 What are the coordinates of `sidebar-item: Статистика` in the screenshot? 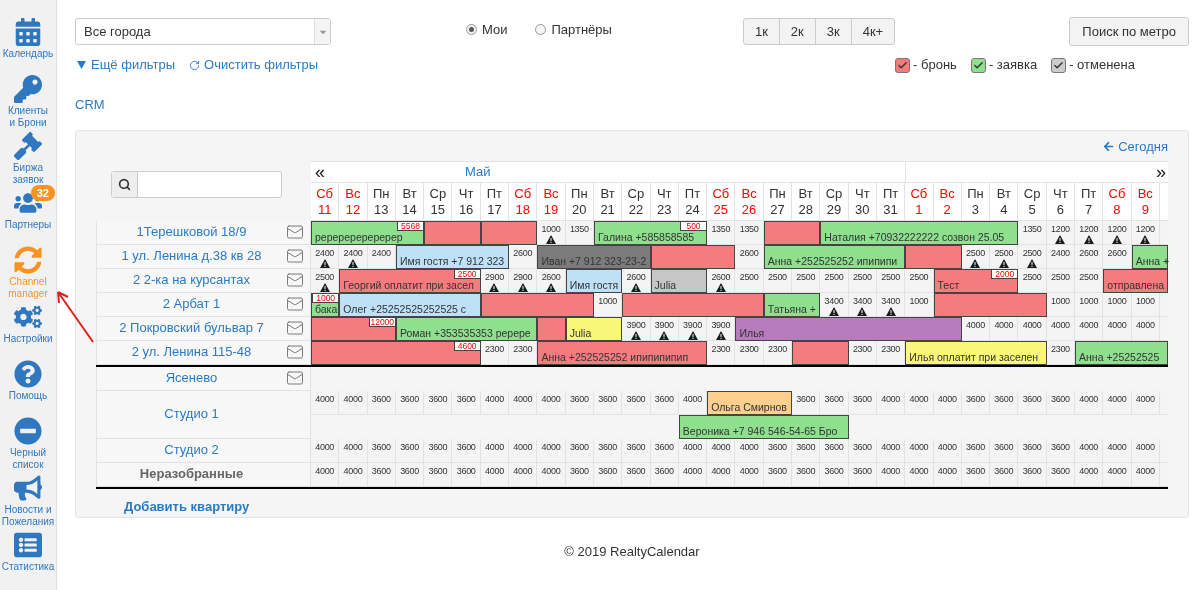 It's located at (28, 559).